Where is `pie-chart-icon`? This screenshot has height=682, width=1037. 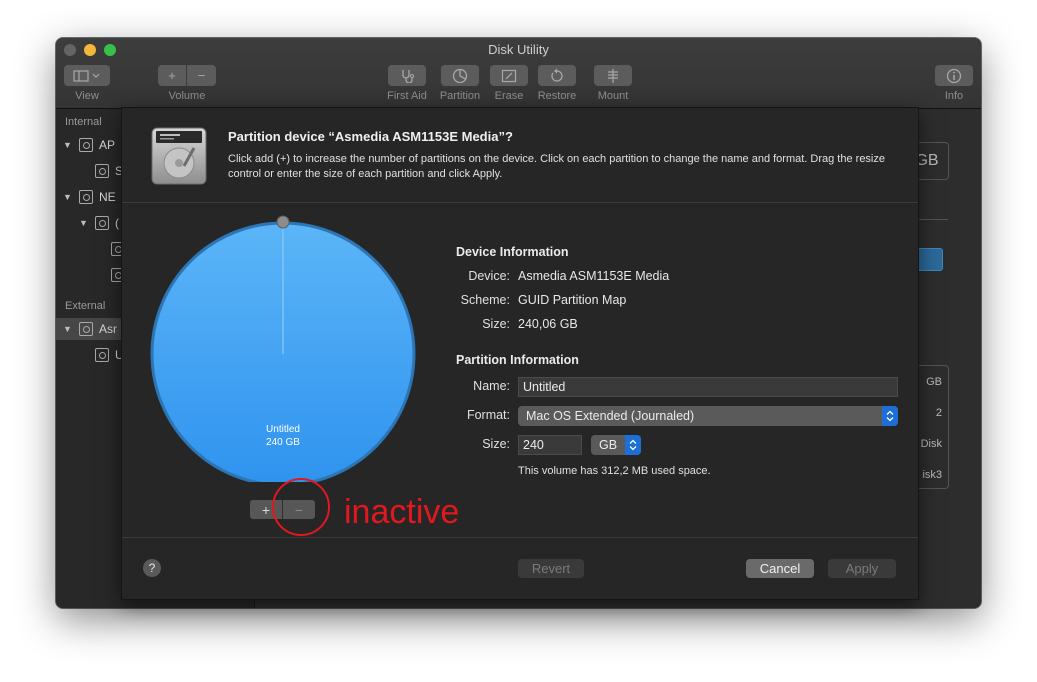 pie-chart-icon is located at coordinates (460, 75).